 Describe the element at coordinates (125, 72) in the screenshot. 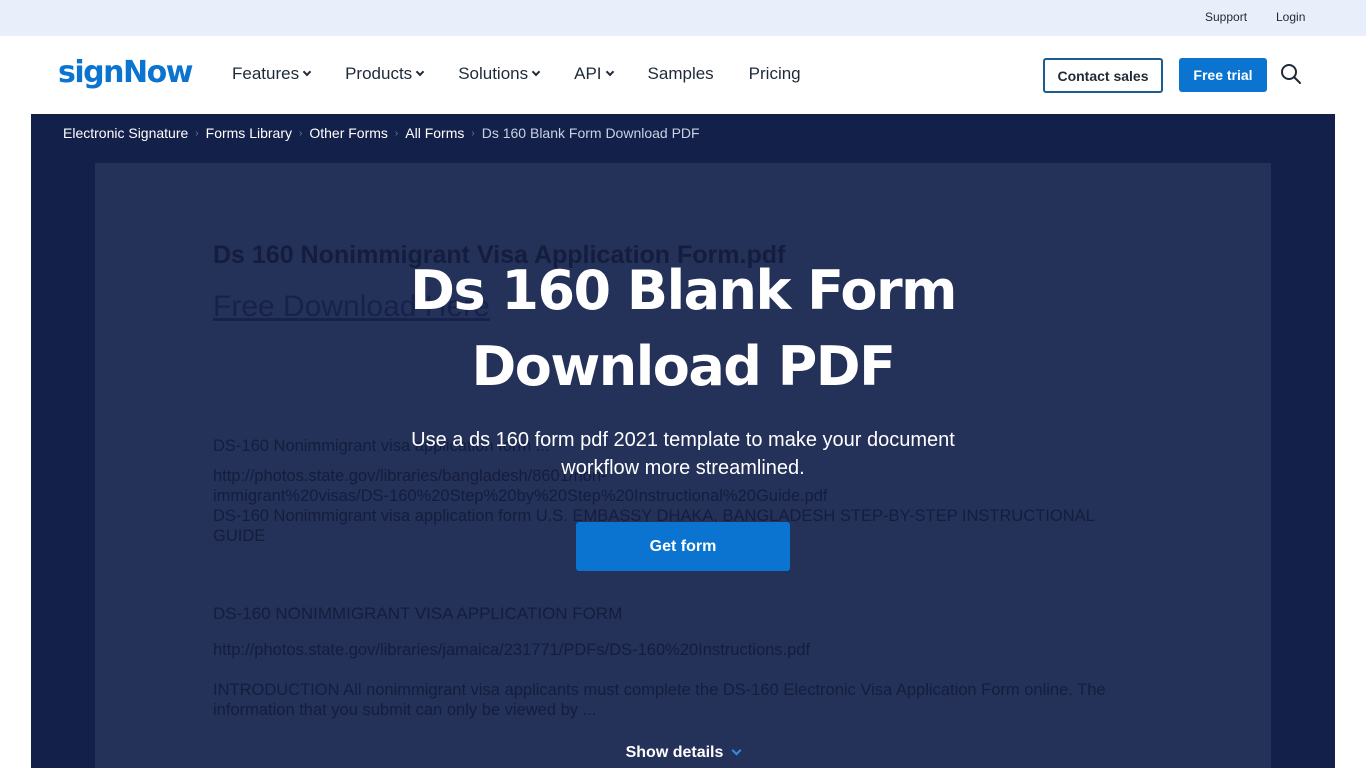

I see `signnow-logo: signNow` at that location.